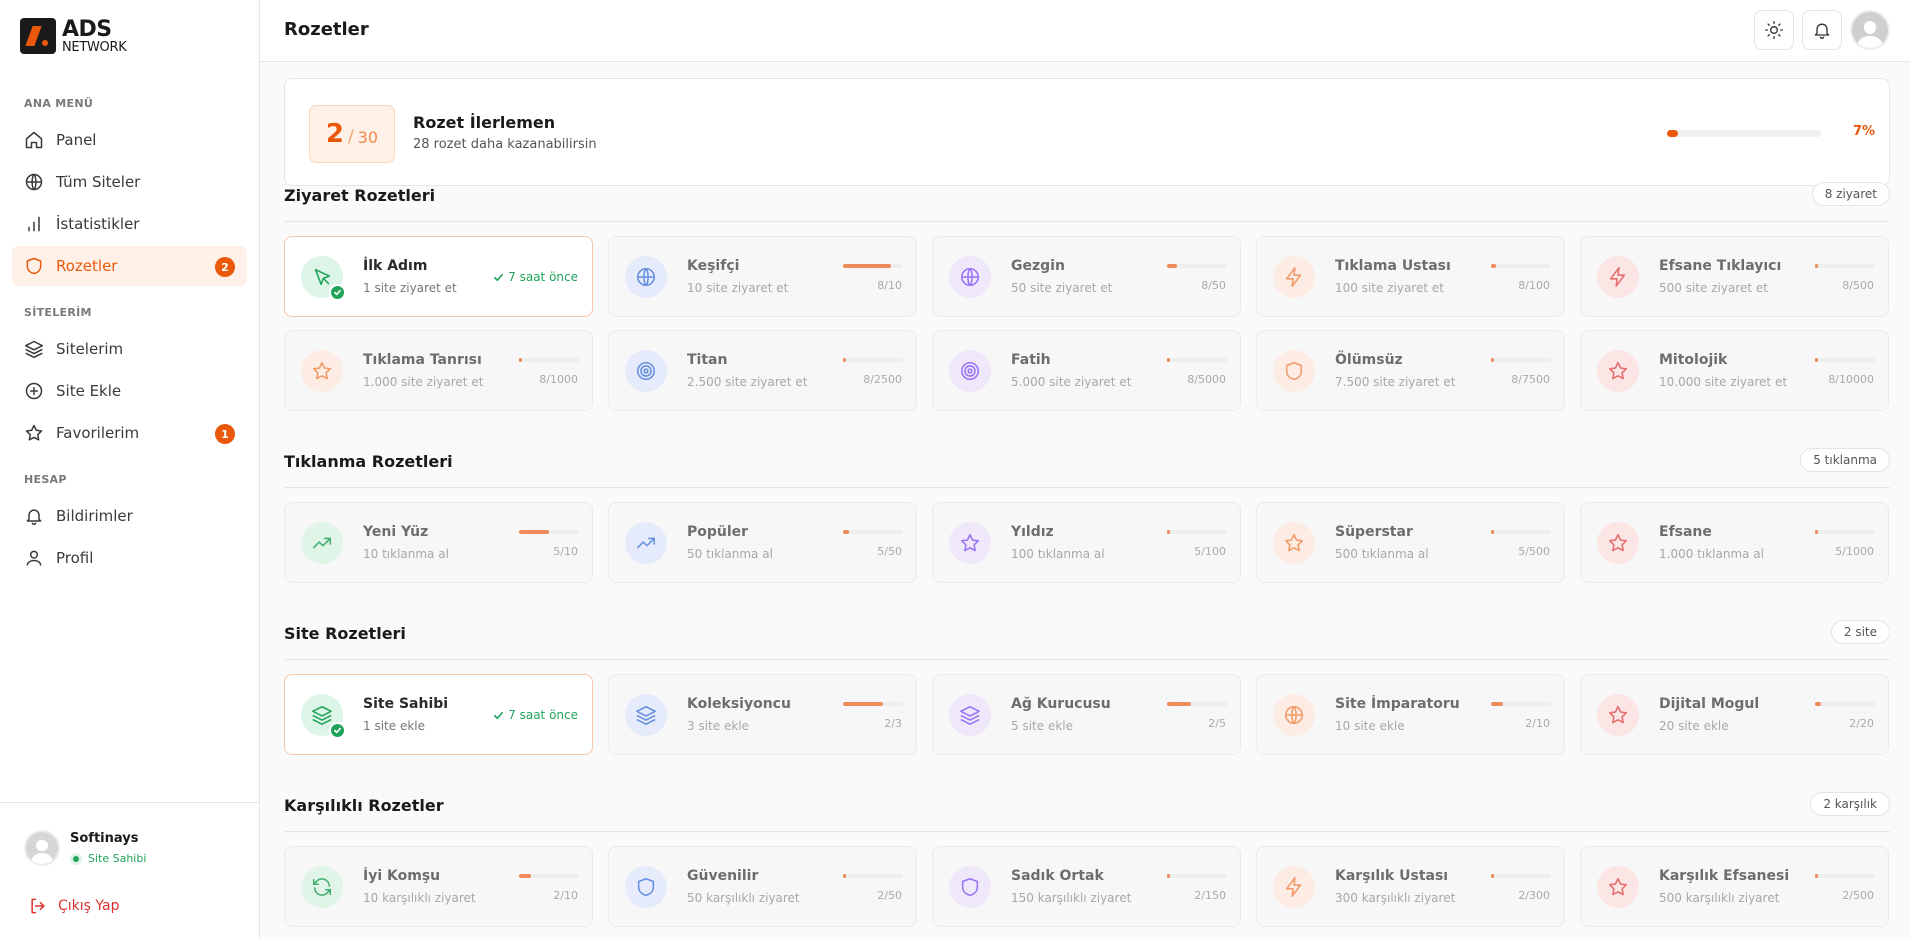 The width and height of the screenshot is (1910, 939). I want to click on lightning-icon, so click(1293, 277).